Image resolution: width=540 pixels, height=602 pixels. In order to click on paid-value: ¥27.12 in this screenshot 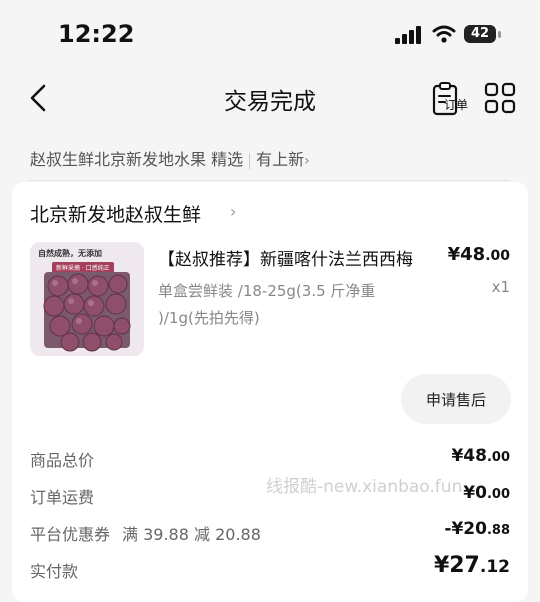, I will do `click(472, 565)`.